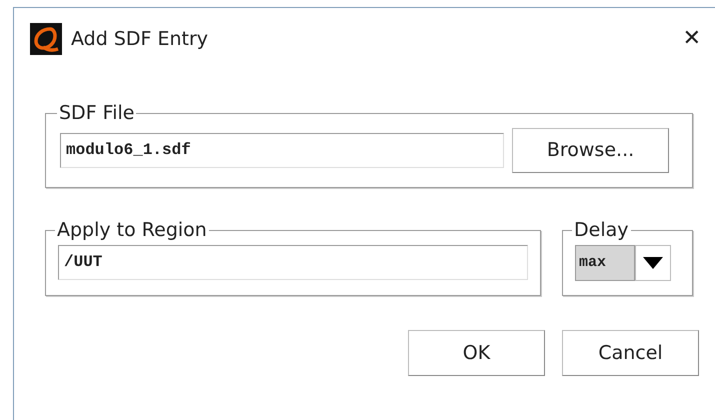 This screenshot has width=715, height=420. I want to click on delay-dropdown: max, so click(605, 262).